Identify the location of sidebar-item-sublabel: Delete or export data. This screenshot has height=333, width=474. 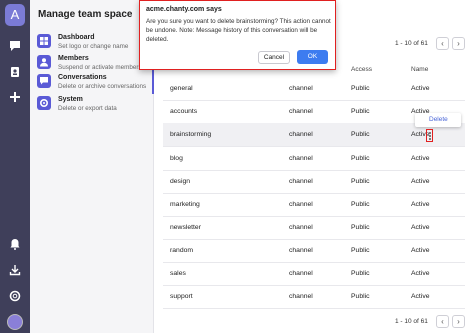
(87, 108).